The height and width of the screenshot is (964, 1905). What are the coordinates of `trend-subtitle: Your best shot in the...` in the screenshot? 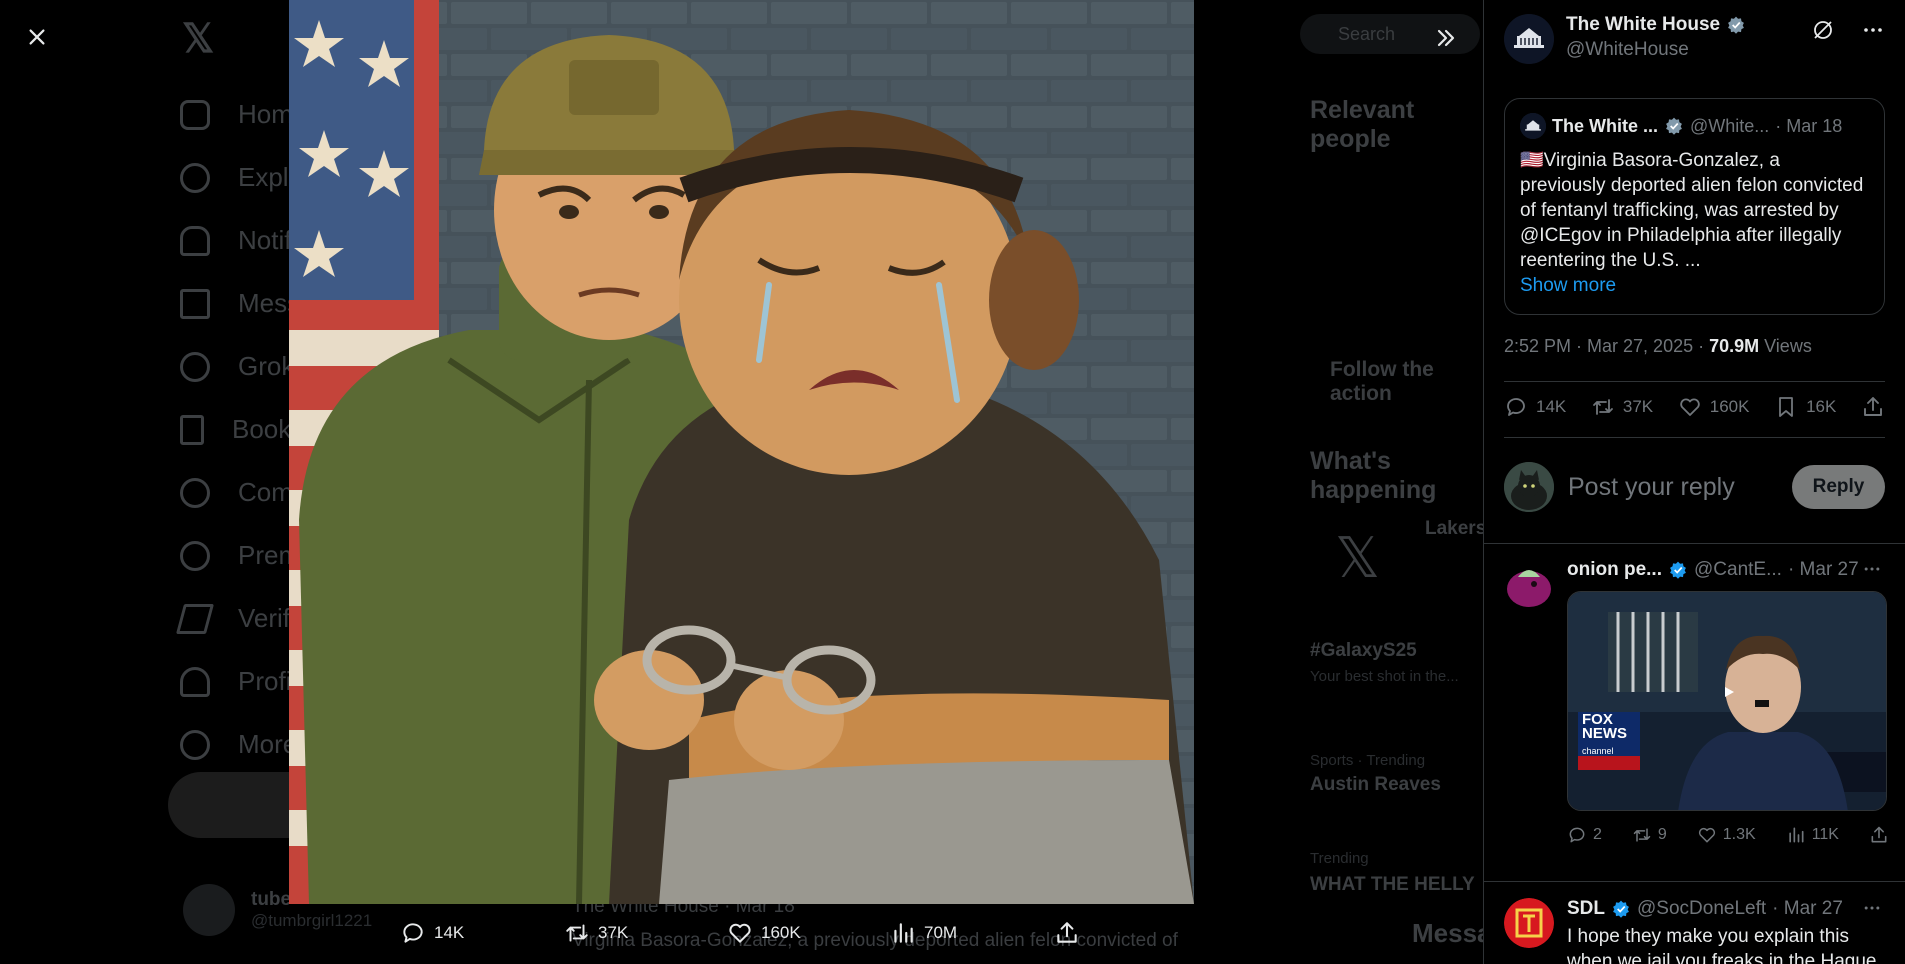 It's located at (1384, 676).